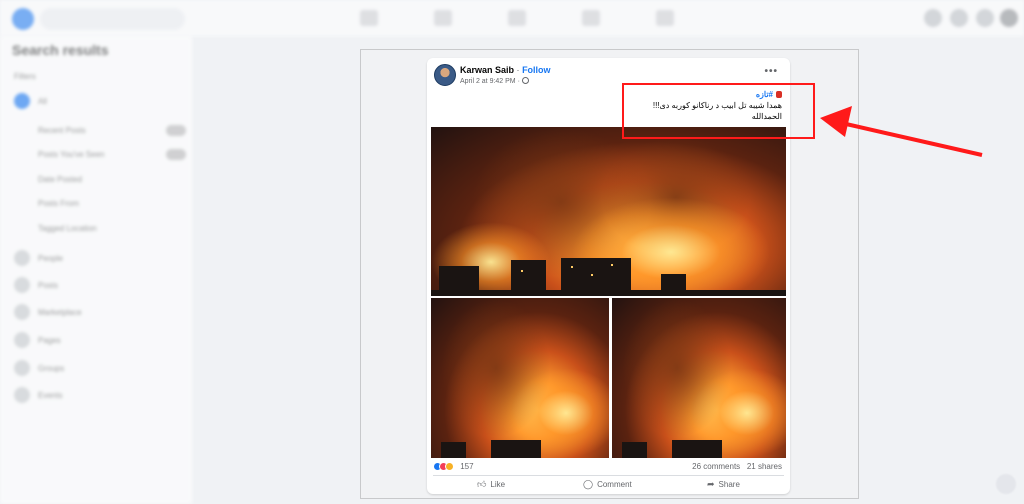 The width and height of the screenshot is (1024, 504). What do you see at coordinates (1006, 484) in the screenshot?
I see `scroll-button` at bounding box center [1006, 484].